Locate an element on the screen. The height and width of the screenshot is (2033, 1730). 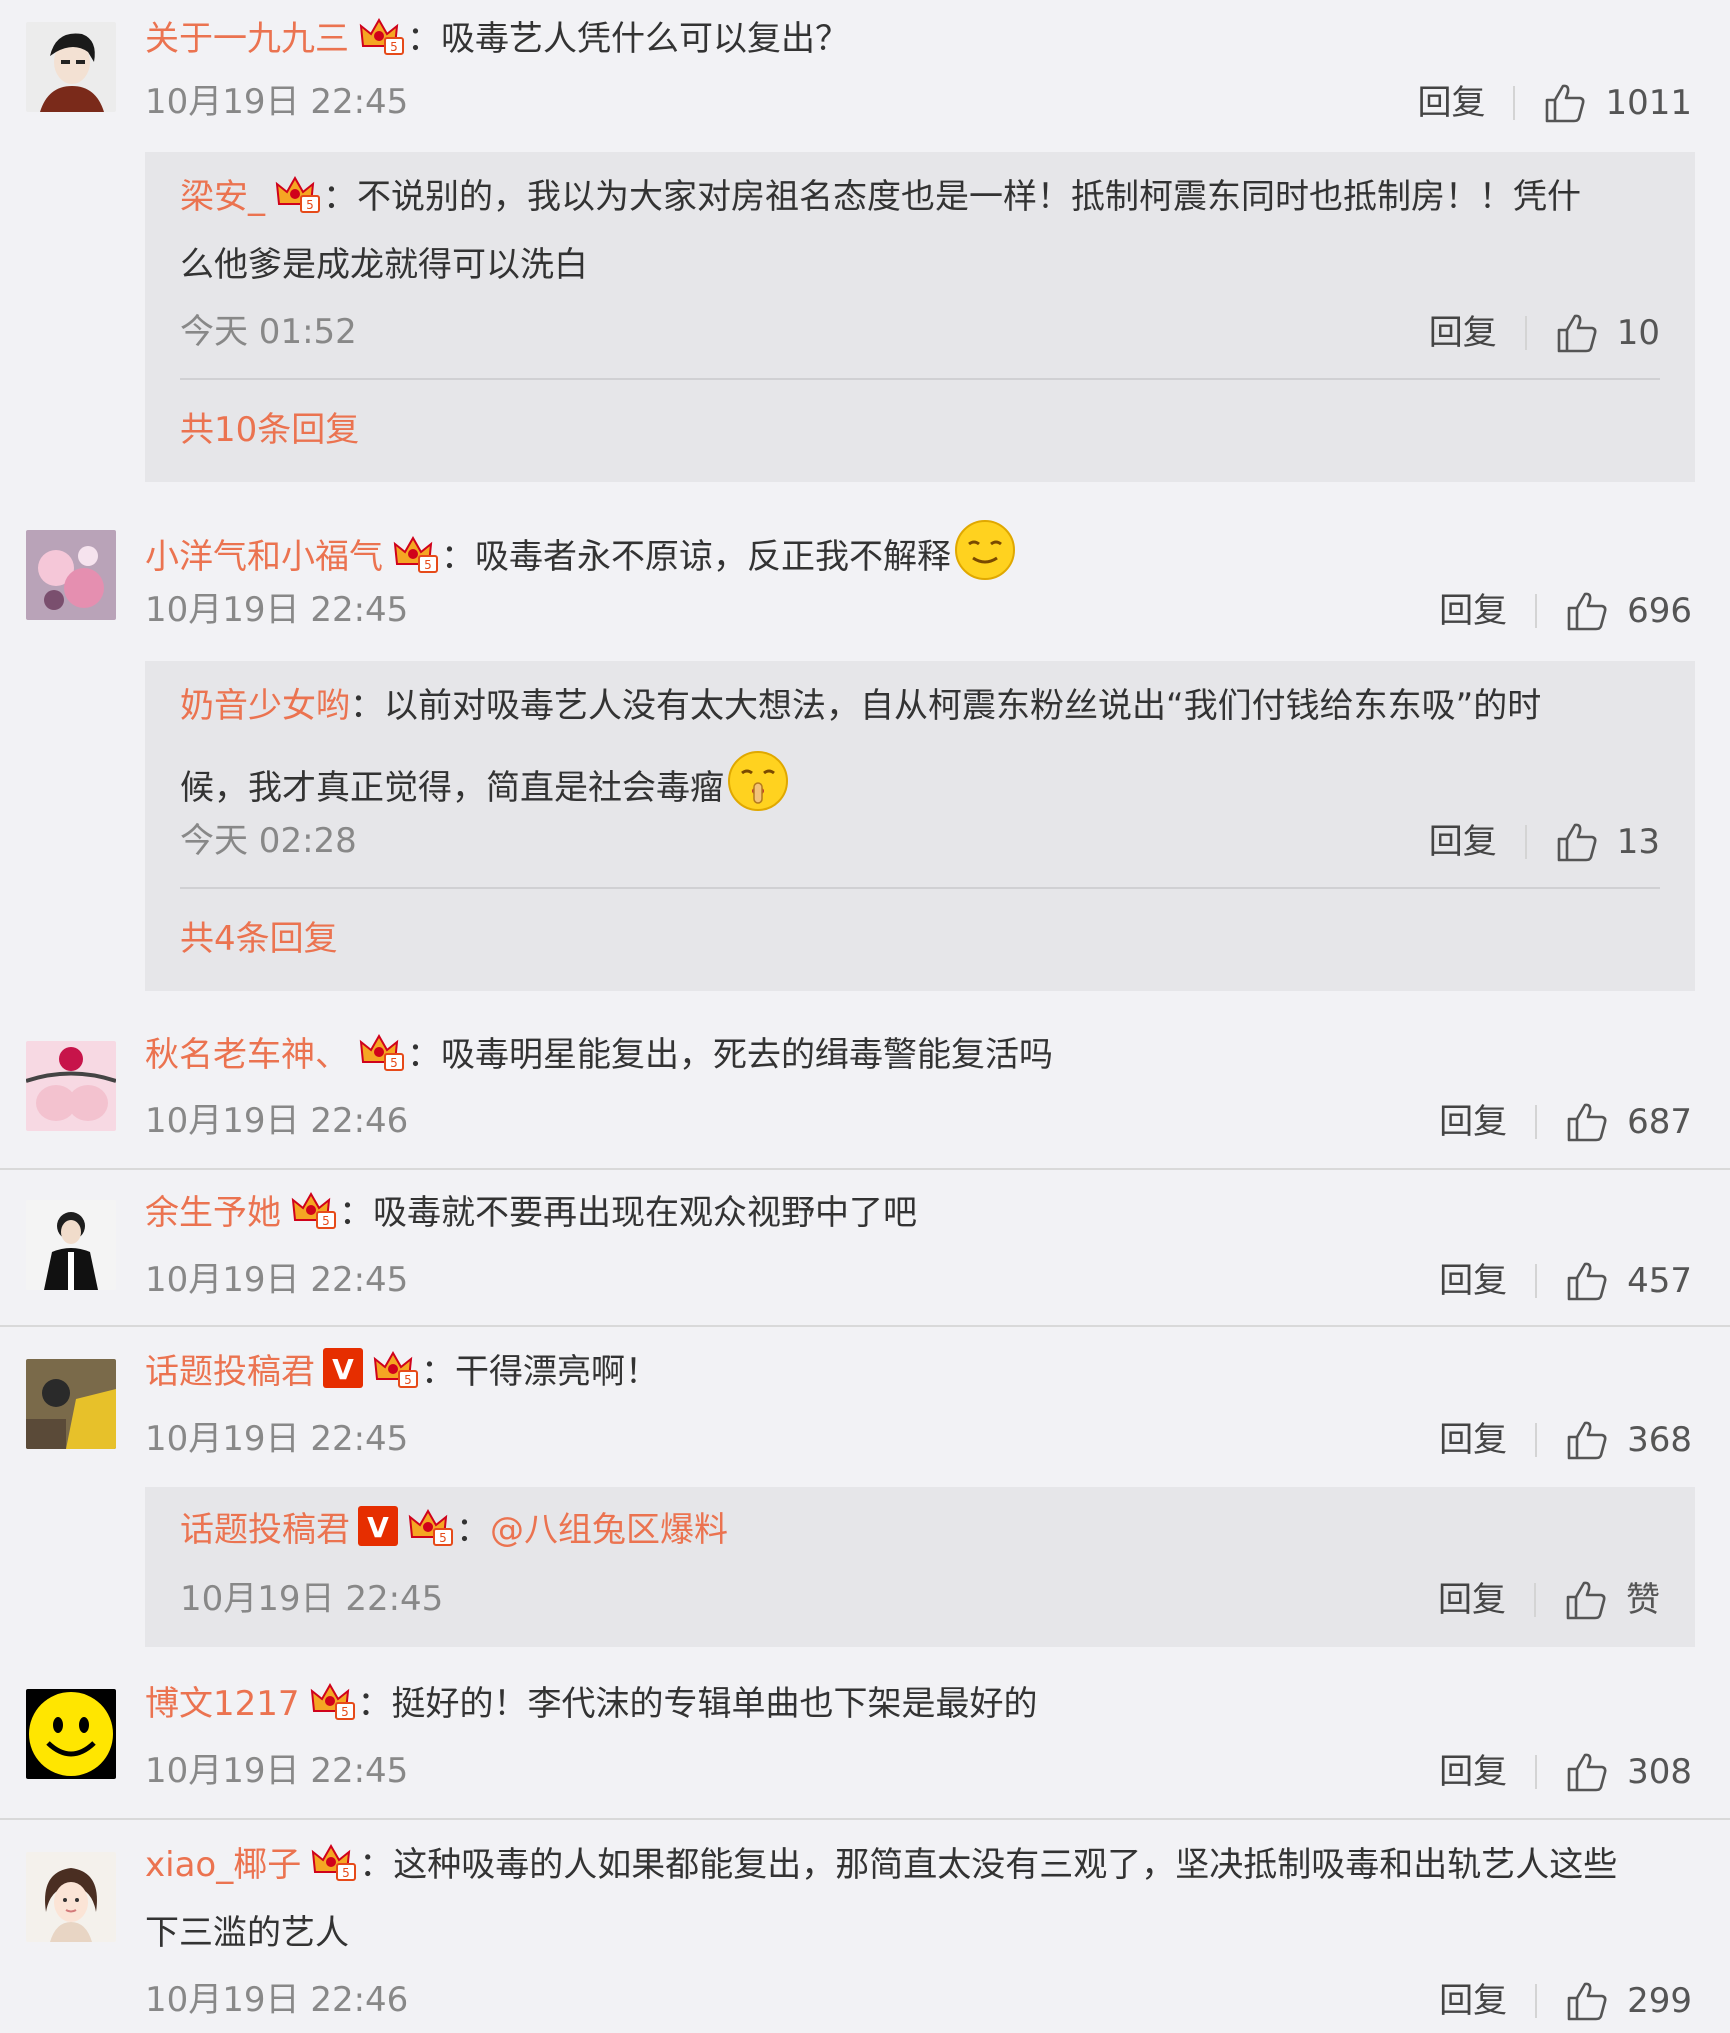
shush-emoji-icon is located at coordinates (758, 781).